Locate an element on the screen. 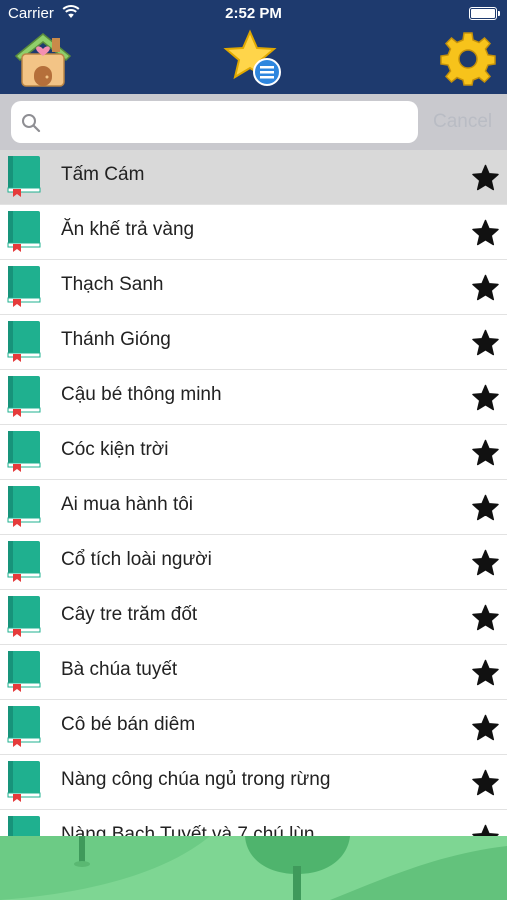 This screenshot has height=900, width=507. story-title: Tấm Cám is located at coordinates (103, 174).